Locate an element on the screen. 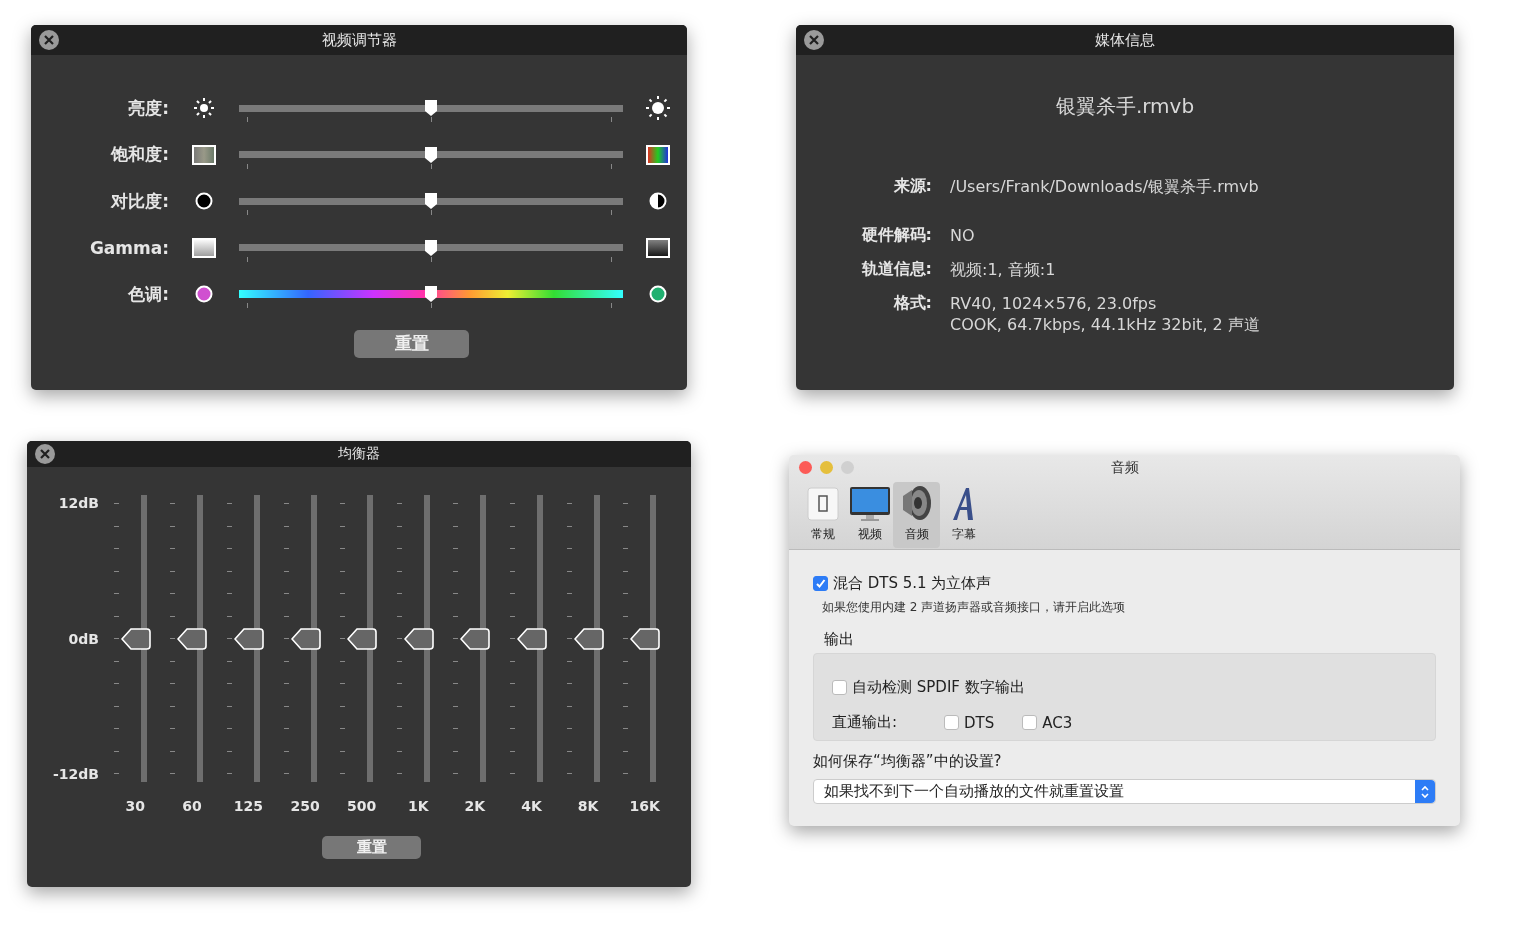 This screenshot has height=928, width=1532. field-label: 直通输出: is located at coordinates (865, 722).